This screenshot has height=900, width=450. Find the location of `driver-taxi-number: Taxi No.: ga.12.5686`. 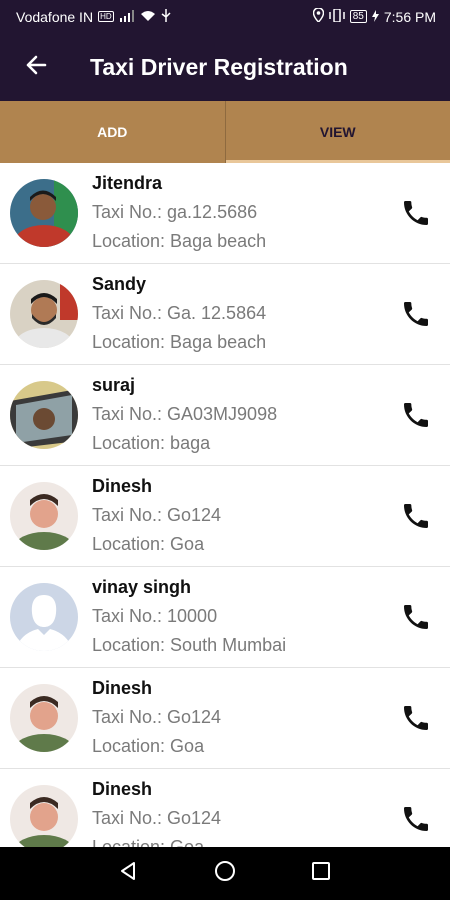

driver-taxi-number: Taxi No.: ga.12.5686 is located at coordinates (175, 212).